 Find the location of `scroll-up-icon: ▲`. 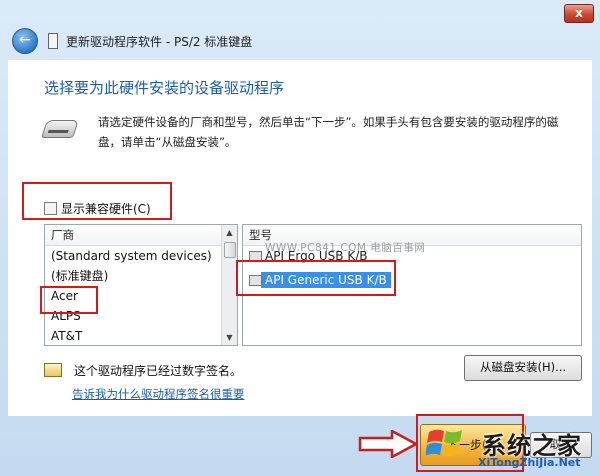

scroll-up-icon: ▲ is located at coordinates (229, 232).